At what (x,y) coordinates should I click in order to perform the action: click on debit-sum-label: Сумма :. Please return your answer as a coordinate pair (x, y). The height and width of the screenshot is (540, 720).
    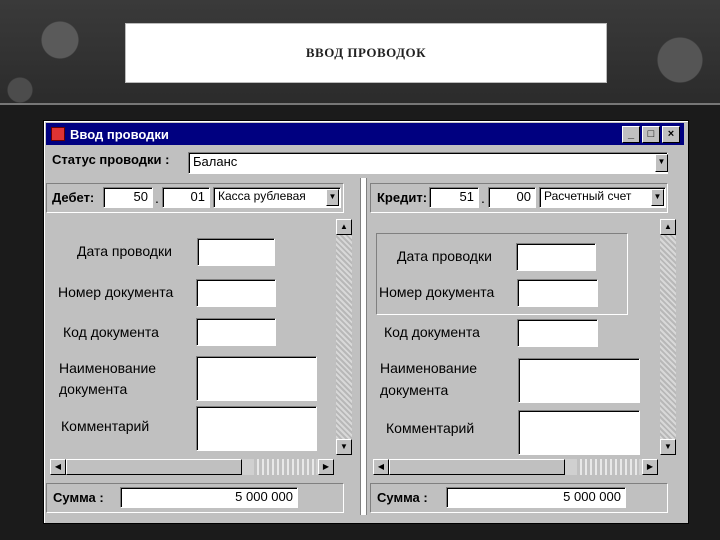
    Looking at the image, I should click on (78, 497).